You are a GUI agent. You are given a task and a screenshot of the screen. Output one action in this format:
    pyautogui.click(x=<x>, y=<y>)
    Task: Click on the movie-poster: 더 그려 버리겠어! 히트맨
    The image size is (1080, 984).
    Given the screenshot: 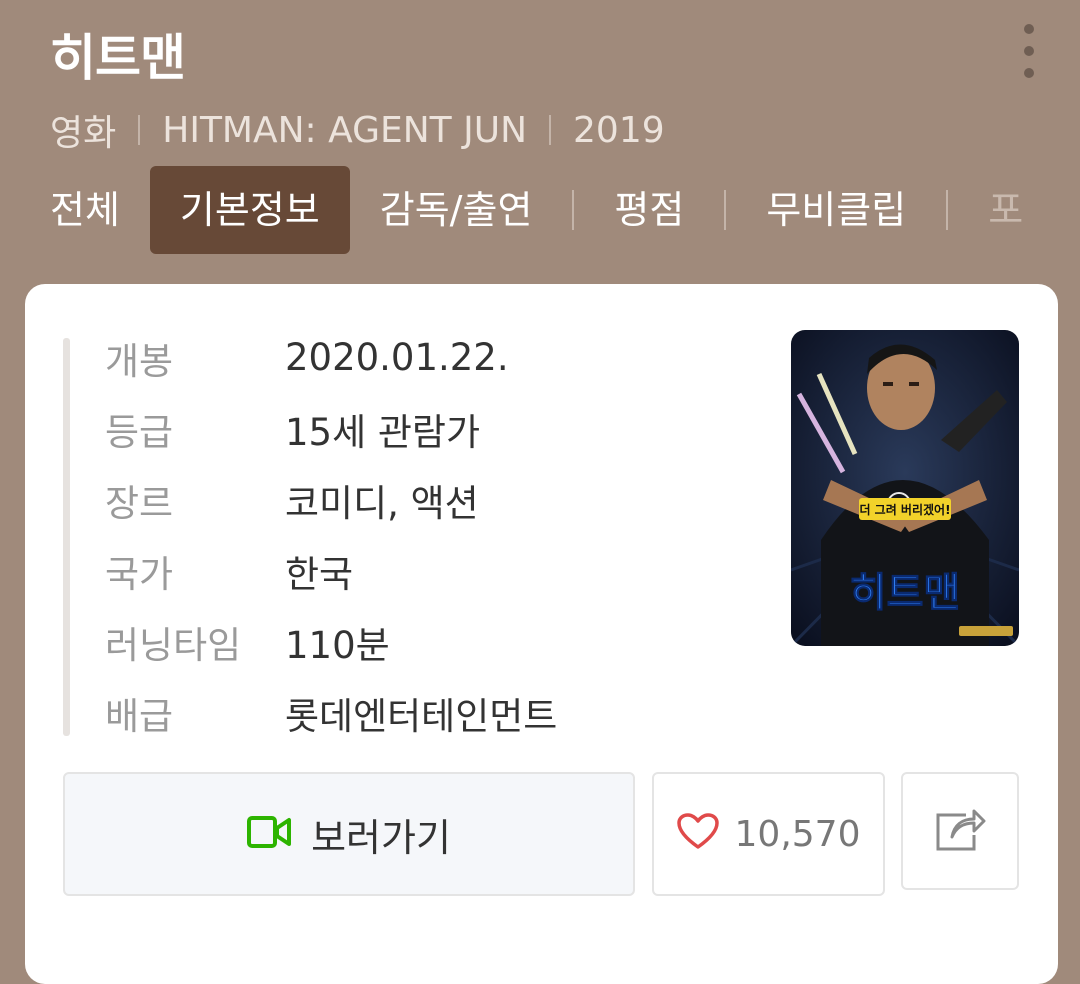 What is the action you would take?
    pyautogui.click(x=905, y=488)
    